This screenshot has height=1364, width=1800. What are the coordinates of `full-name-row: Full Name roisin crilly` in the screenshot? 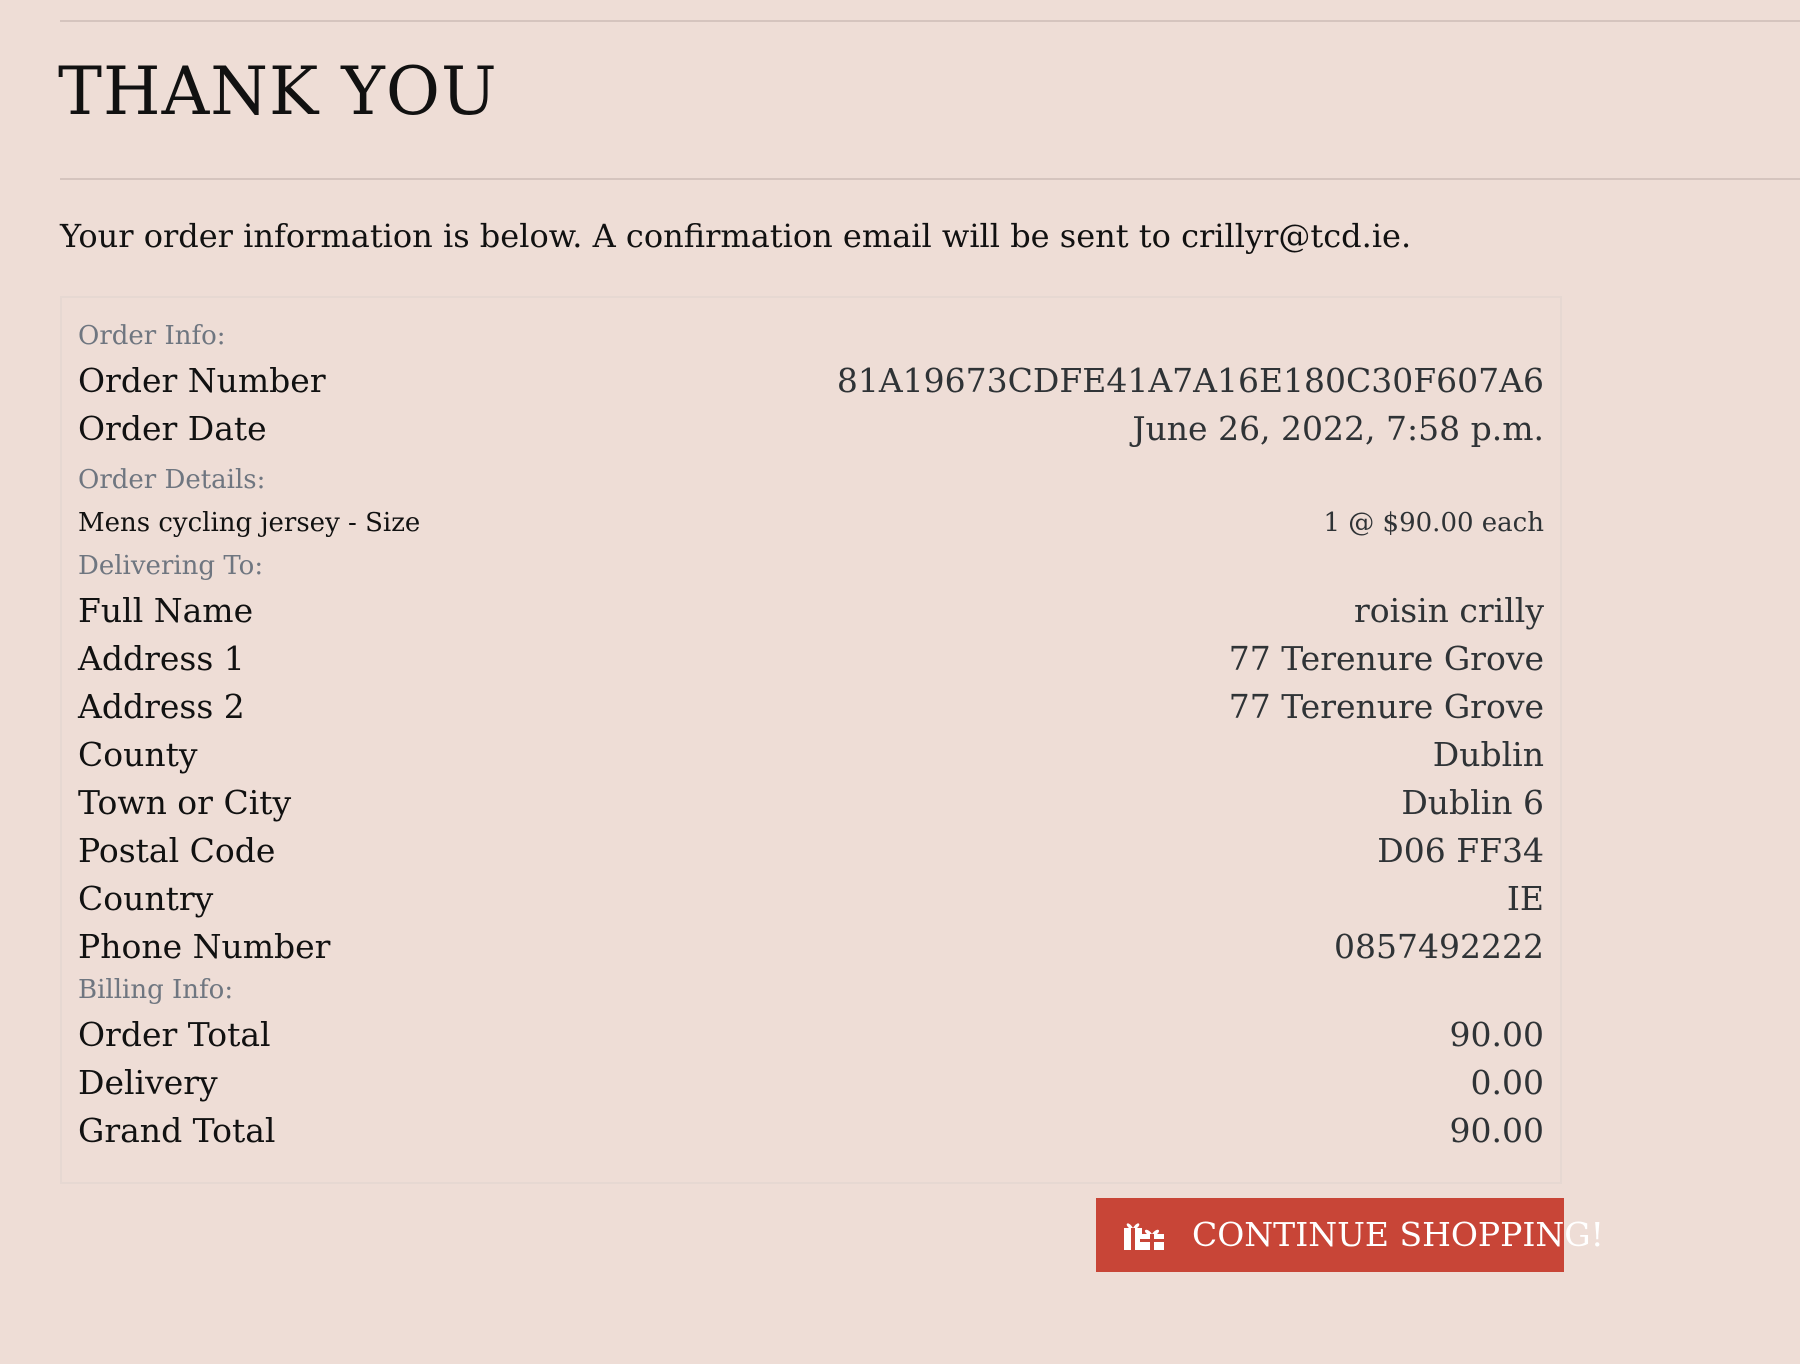 It's located at (811, 610).